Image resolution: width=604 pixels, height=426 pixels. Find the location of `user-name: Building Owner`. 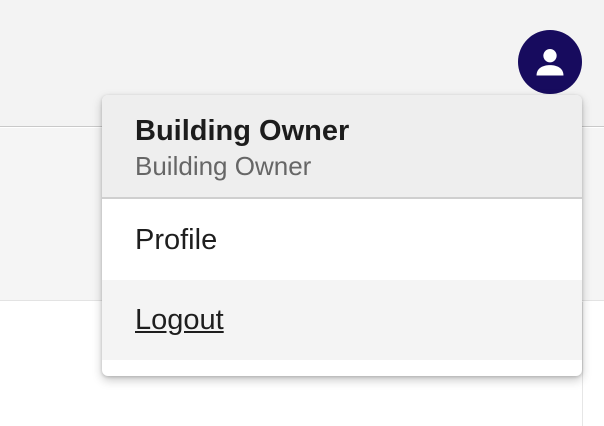

user-name: Building Owner is located at coordinates (242, 131).